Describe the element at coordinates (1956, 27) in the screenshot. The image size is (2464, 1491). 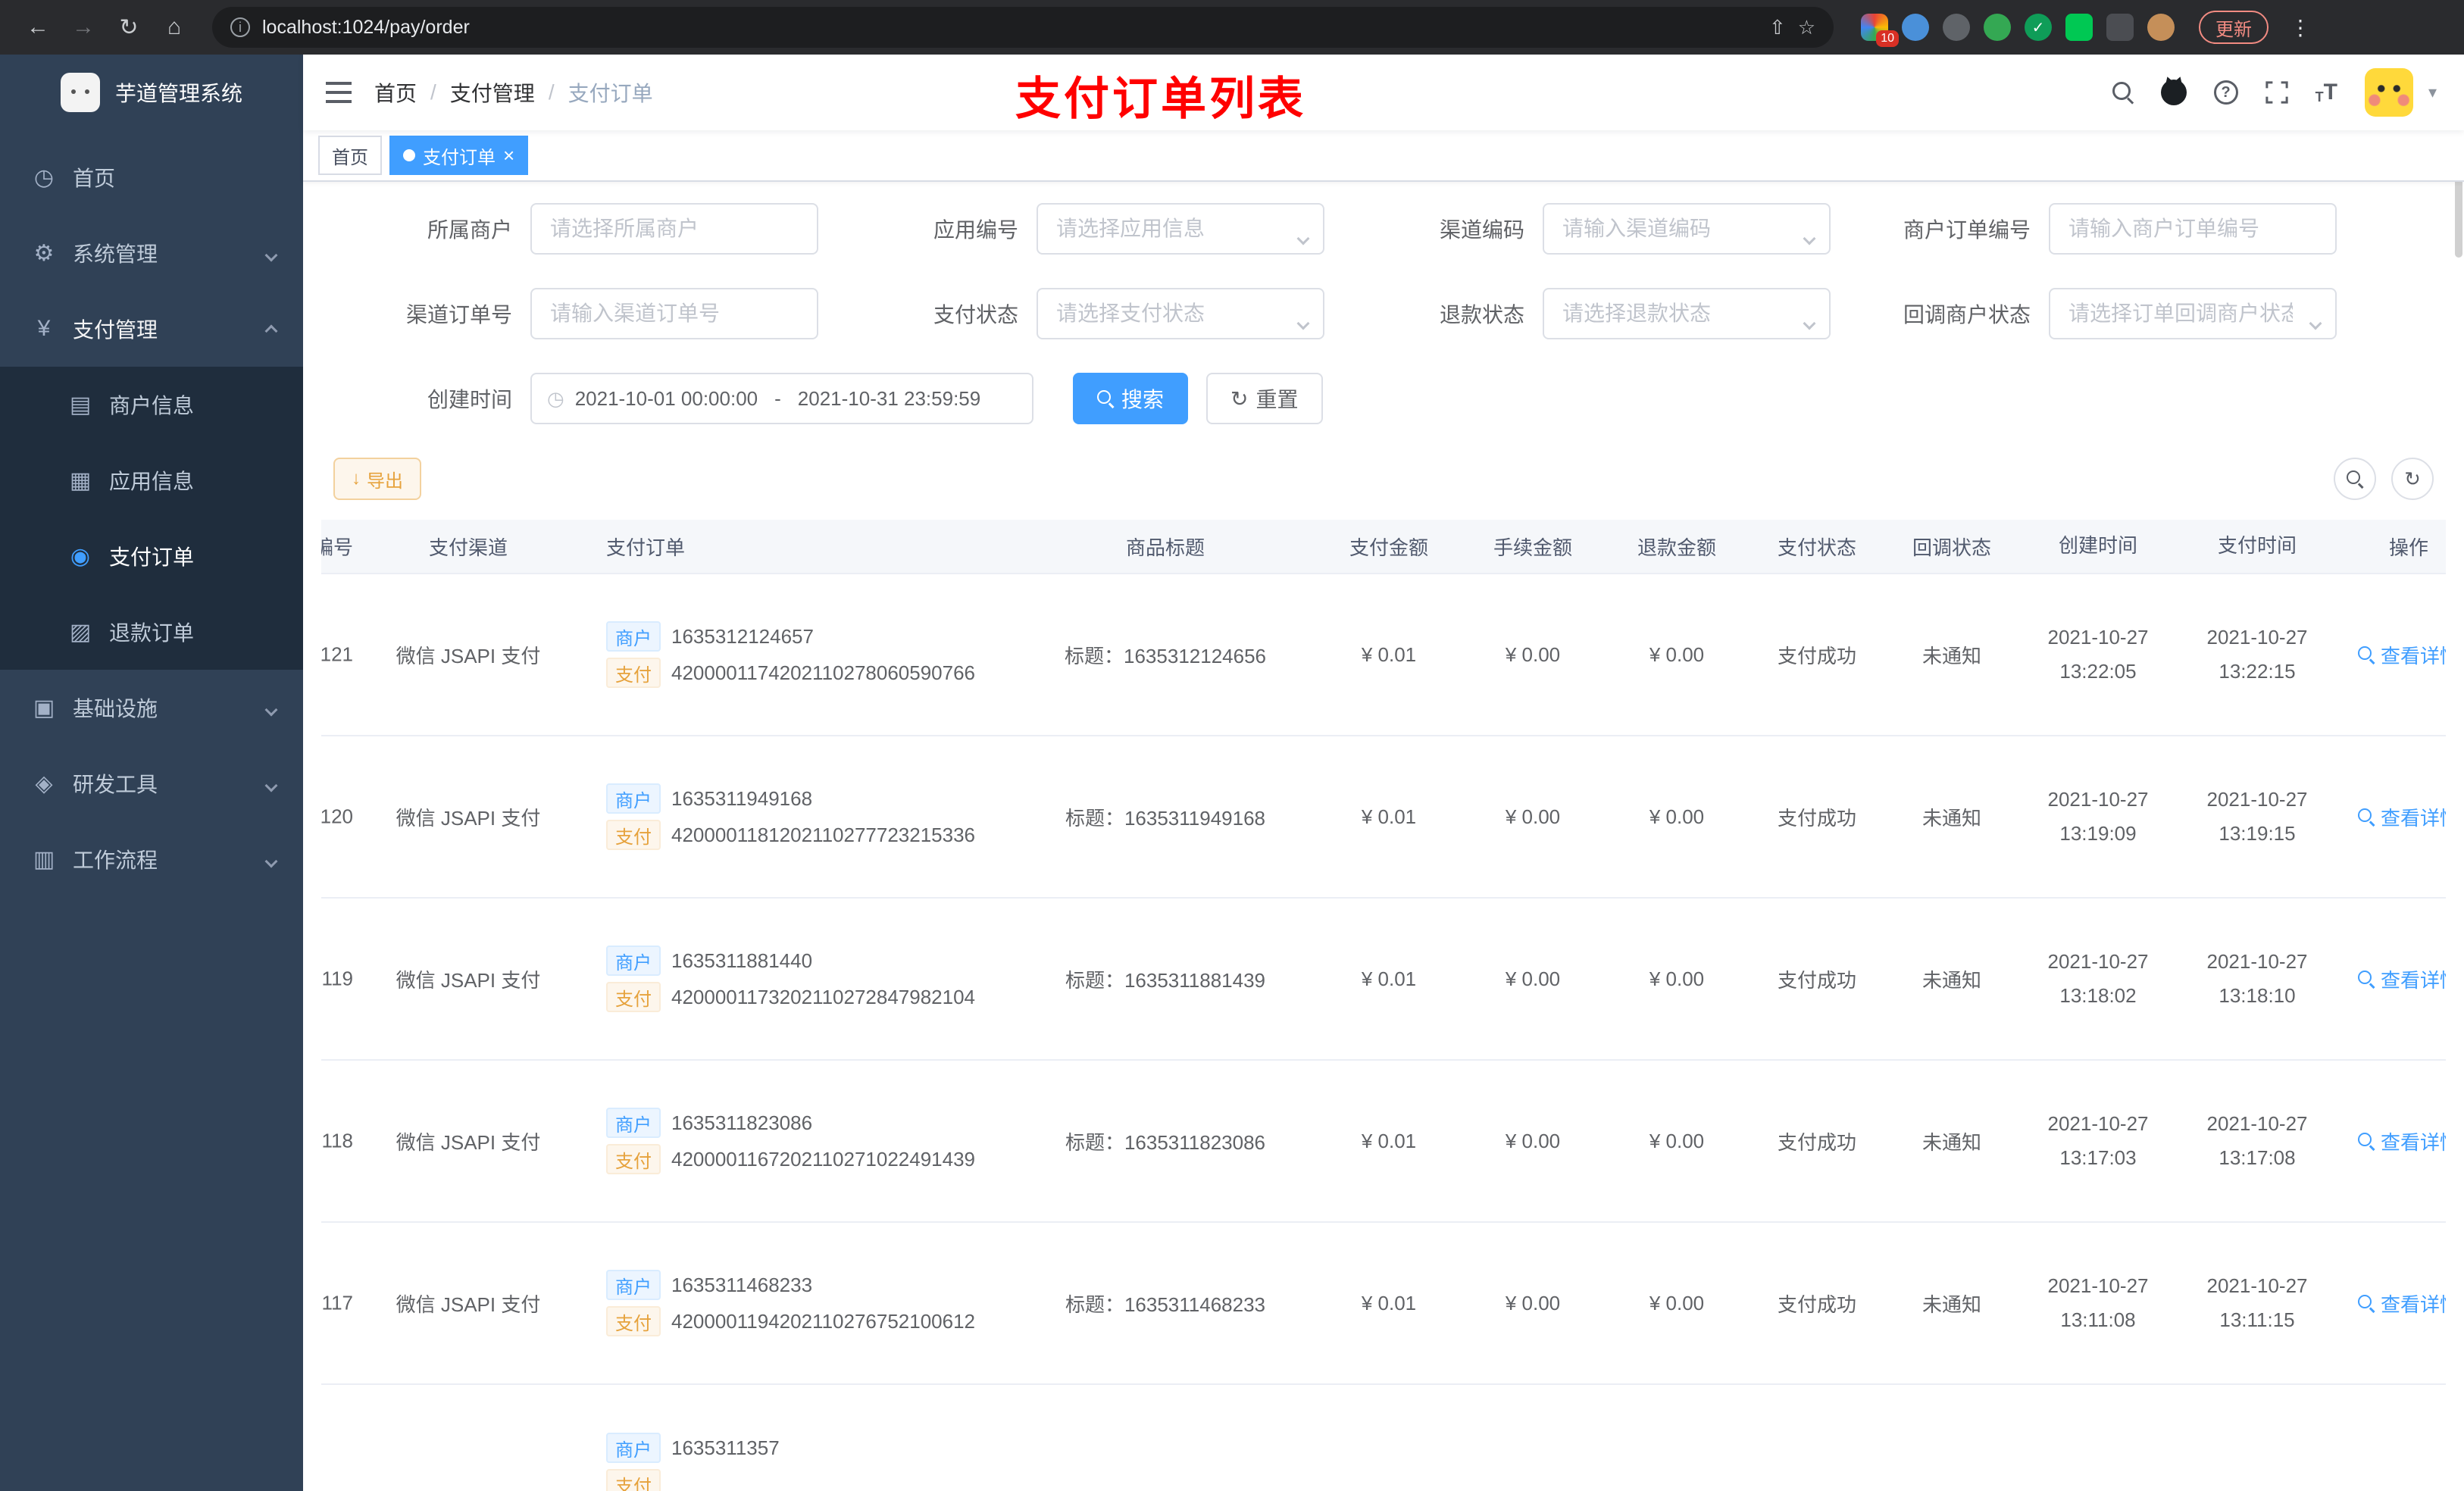
I see `globe-extension-icon` at that location.